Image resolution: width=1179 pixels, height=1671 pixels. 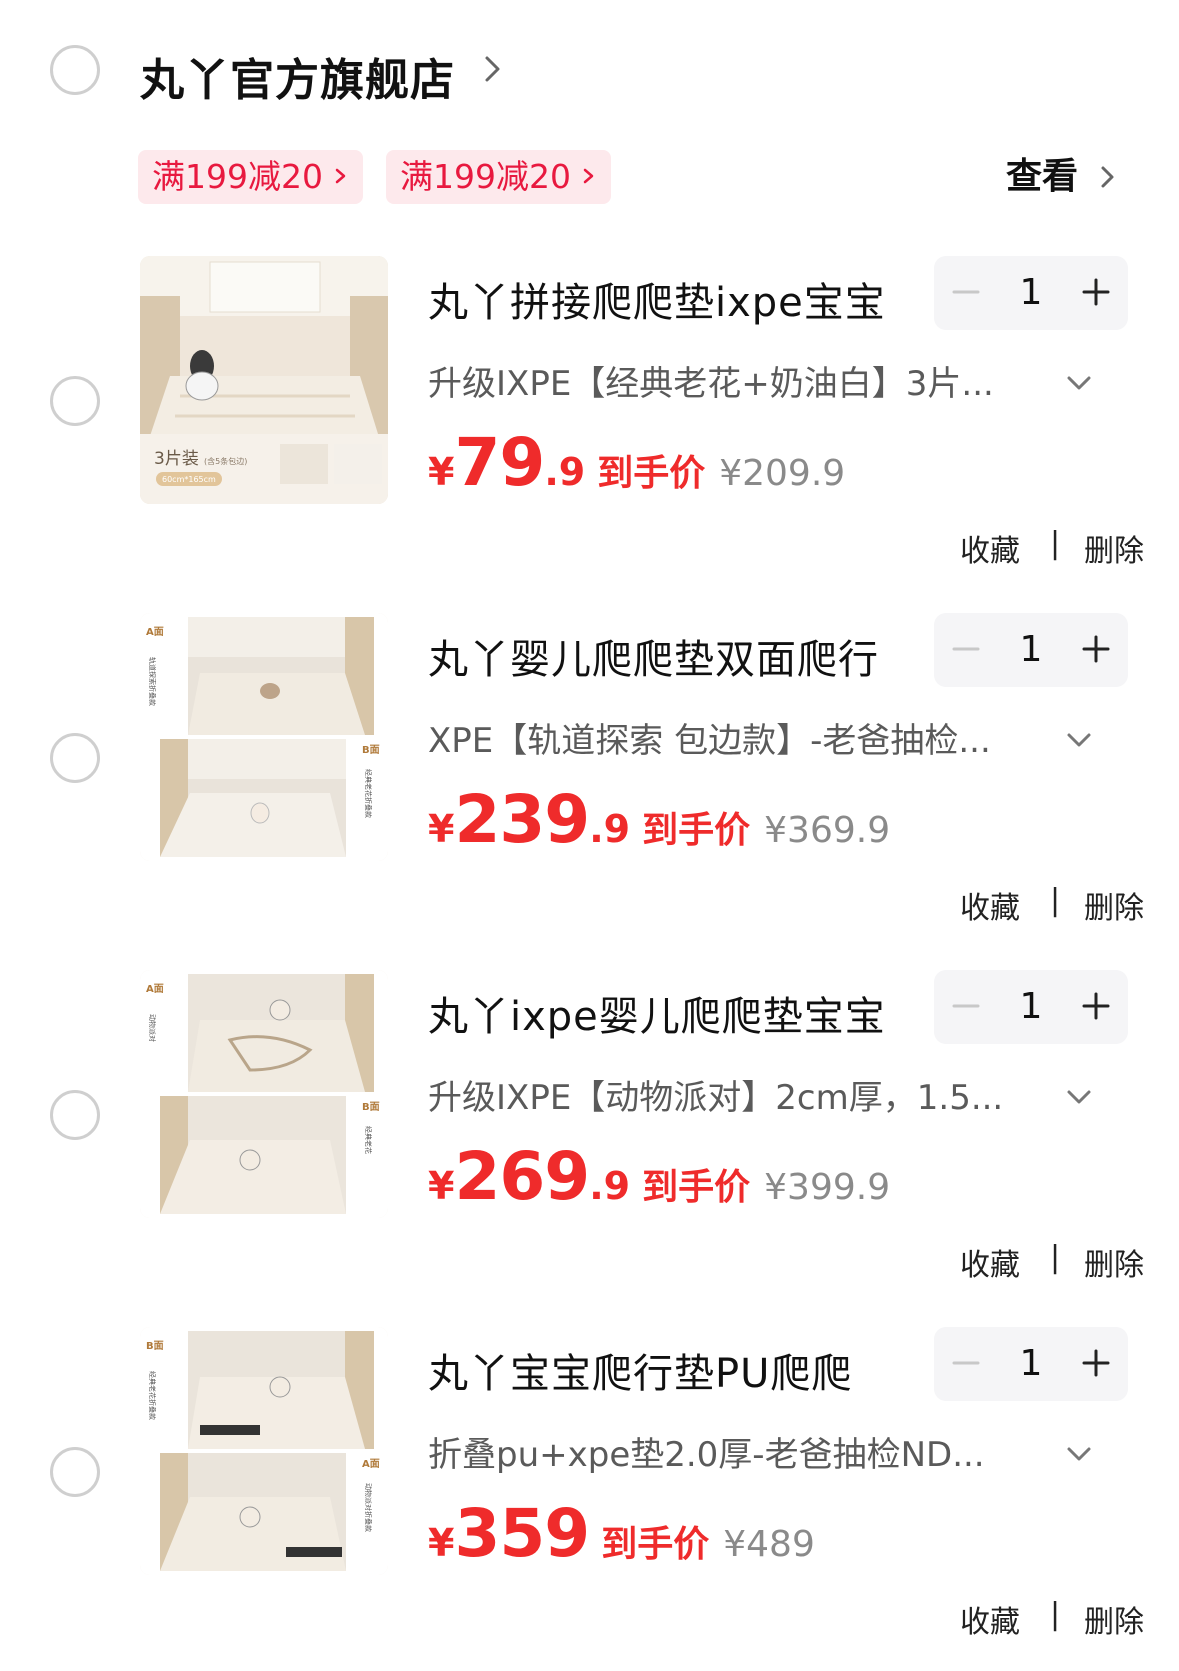 I want to click on product-title: 丸丫宝宝爬行垫PU爬爬, so click(x=668, y=1370).